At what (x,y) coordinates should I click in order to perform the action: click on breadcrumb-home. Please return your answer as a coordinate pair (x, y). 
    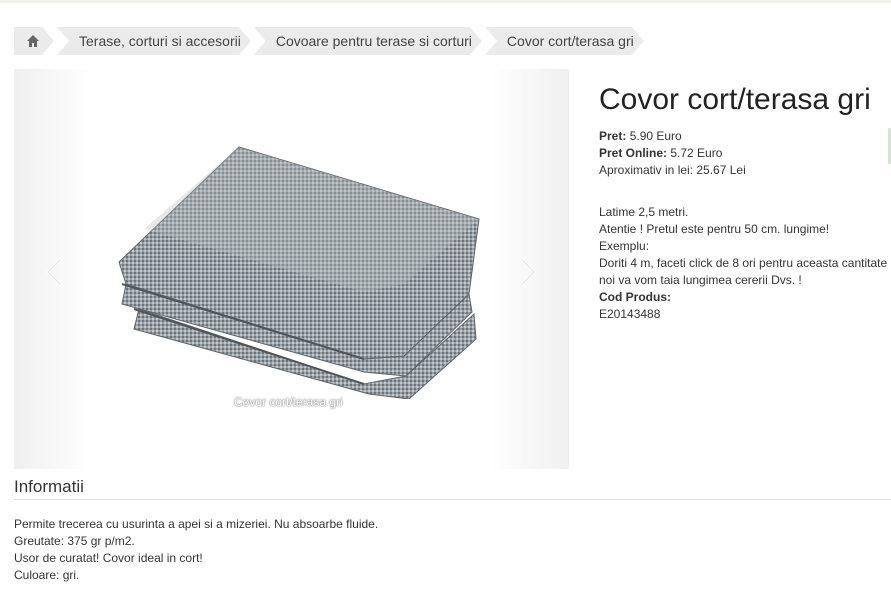
    Looking at the image, I should click on (34, 41).